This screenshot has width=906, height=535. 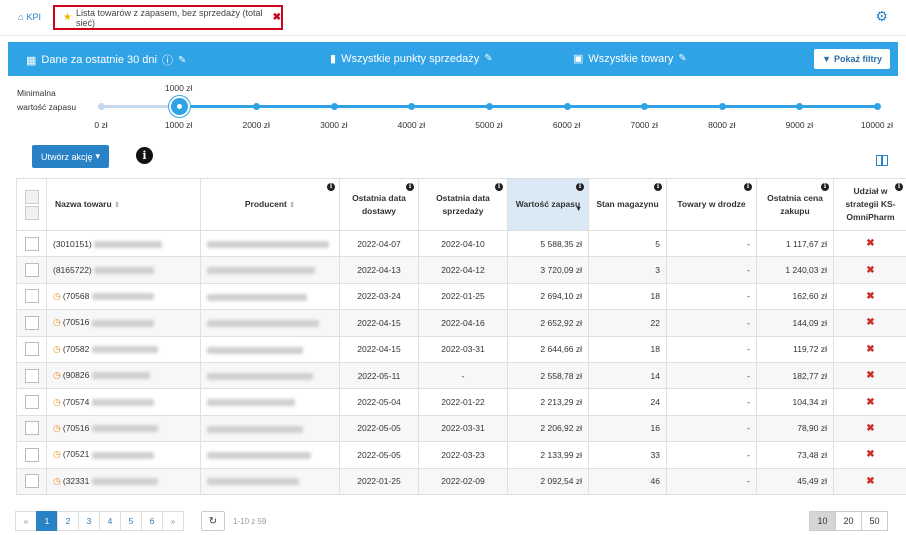 What do you see at coordinates (123, 204) in the screenshot?
I see `col-header-name: Nazwa towaru ⇕` at bounding box center [123, 204].